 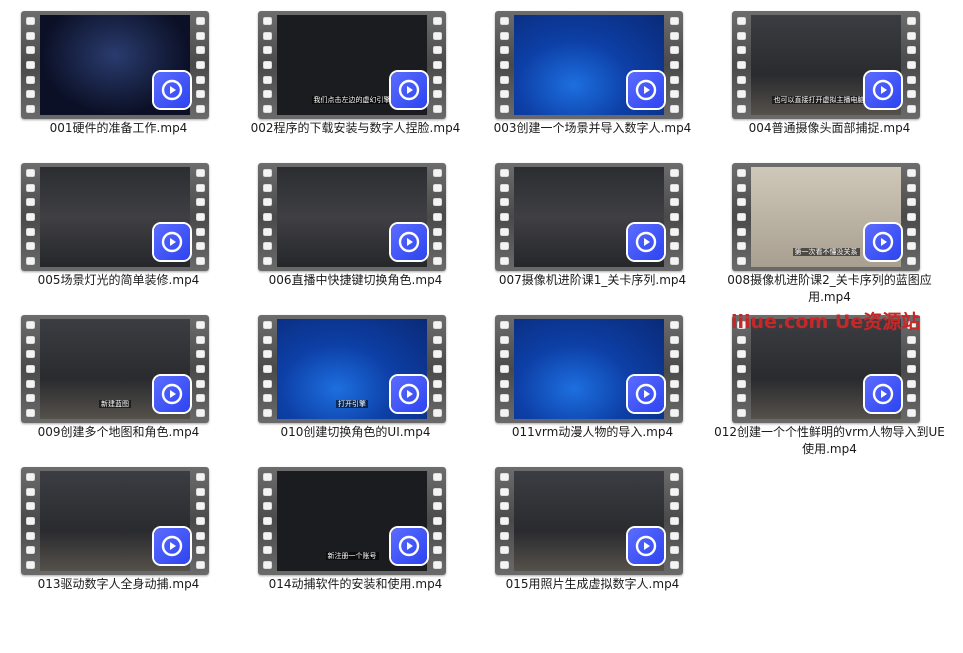 What do you see at coordinates (829, 75) in the screenshot?
I see `video-file-item: 也可以直接打开虚拟主播电脑设置 004普通摄像头面部捕捉.mp4` at bounding box center [829, 75].